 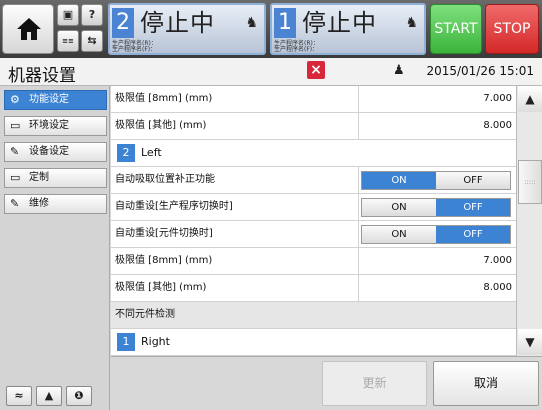 What do you see at coordinates (126, 153) in the screenshot?
I see `lane-number-badge: 2` at bounding box center [126, 153].